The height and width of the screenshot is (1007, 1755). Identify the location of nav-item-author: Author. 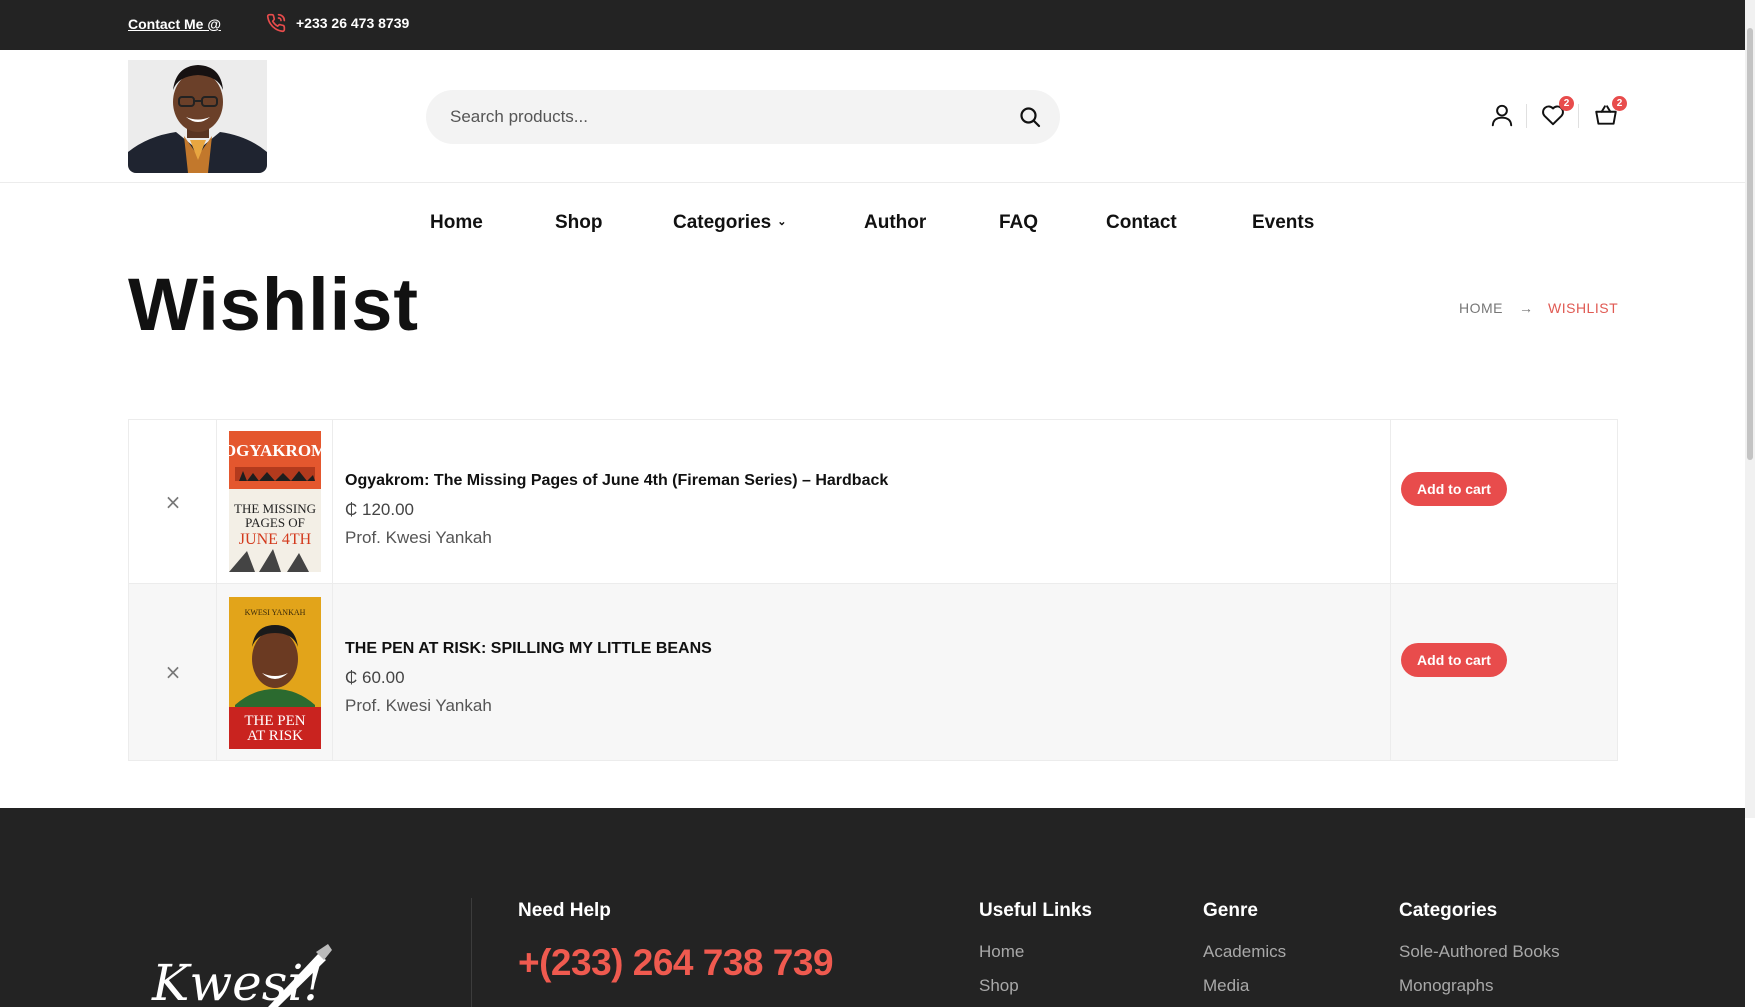
(895, 223).